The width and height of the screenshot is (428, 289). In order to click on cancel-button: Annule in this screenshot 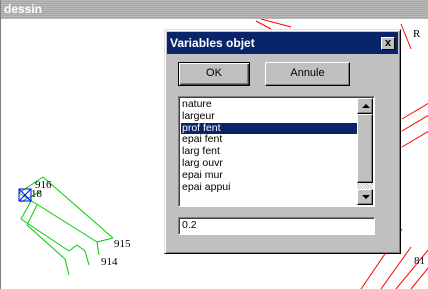, I will do `click(307, 74)`.